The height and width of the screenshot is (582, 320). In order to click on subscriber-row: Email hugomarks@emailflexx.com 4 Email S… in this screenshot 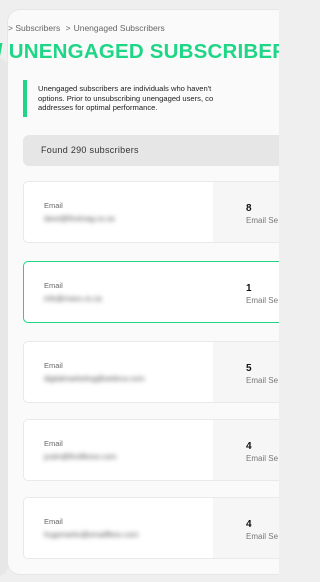, I will do `click(151, 528)`.